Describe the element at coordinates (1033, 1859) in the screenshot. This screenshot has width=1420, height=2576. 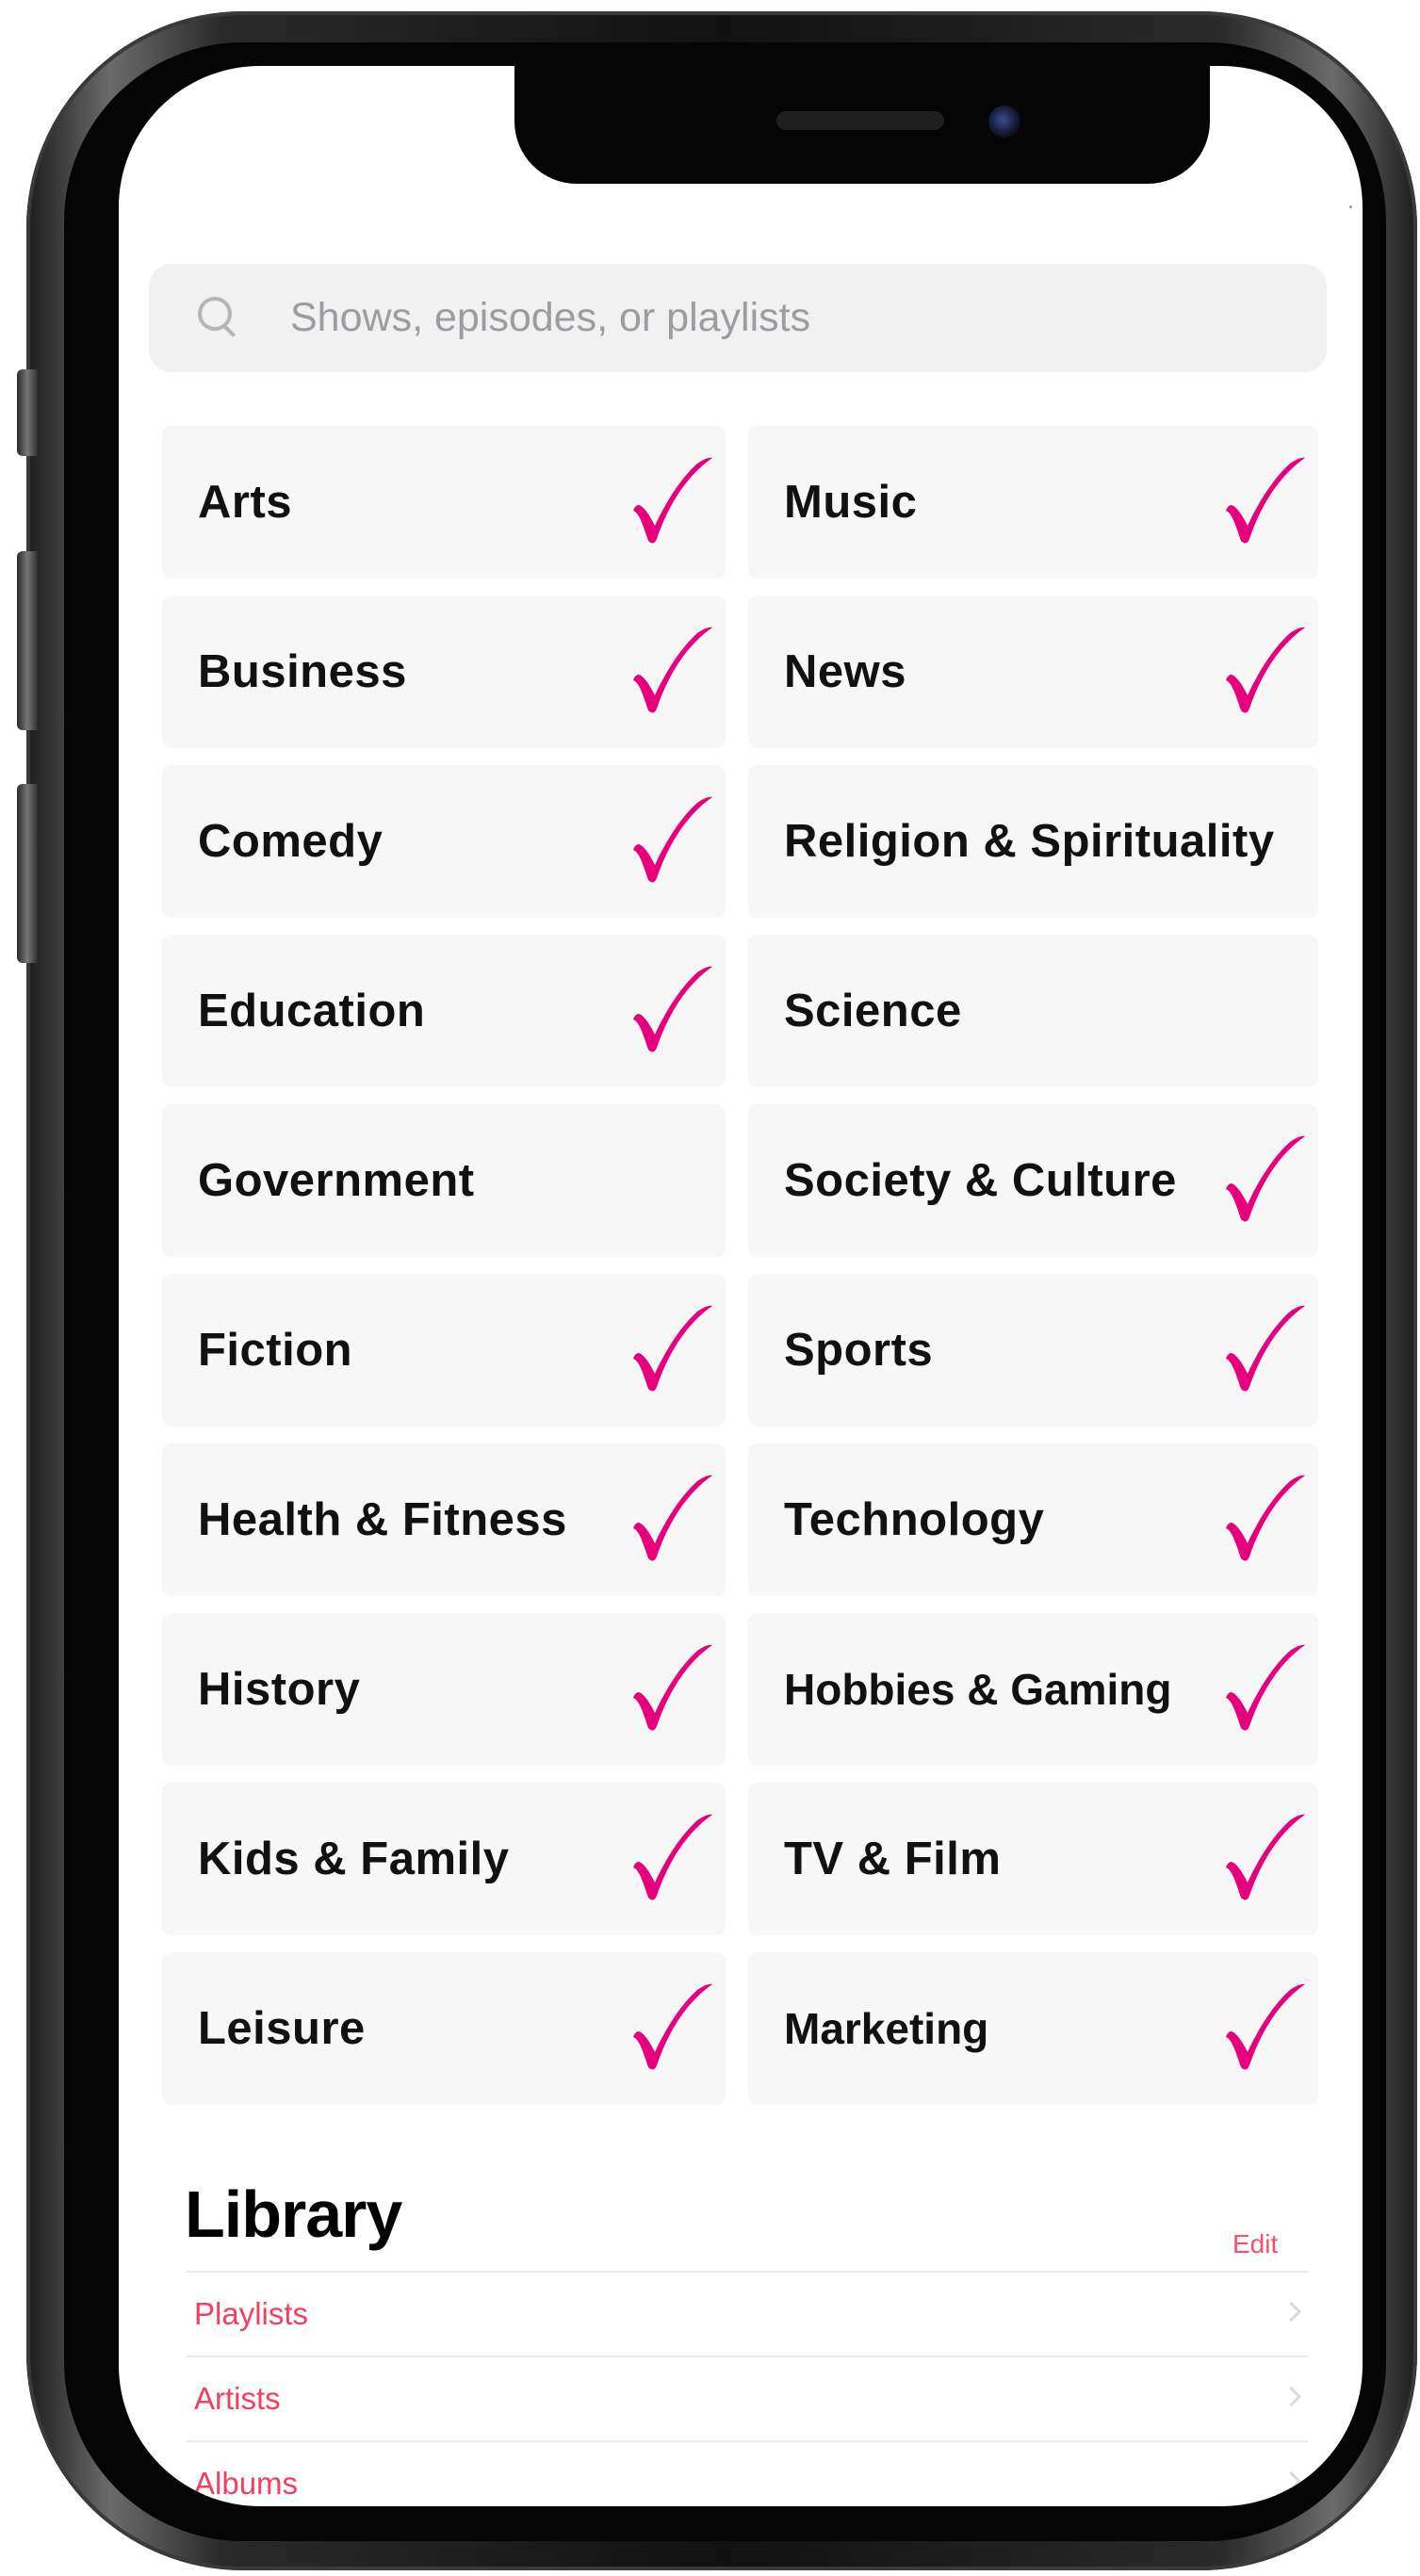
I see `category-tile-tv-film: TV & Film` at that location.